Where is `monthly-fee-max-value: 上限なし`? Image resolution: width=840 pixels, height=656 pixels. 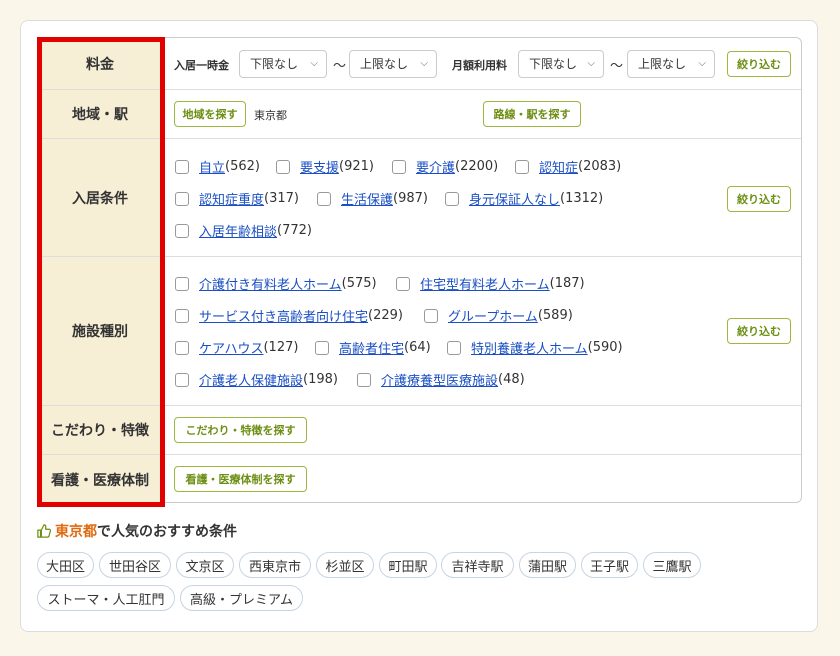
monthly-fee-max-value: 上限なし is located at coordinates (662, 64).